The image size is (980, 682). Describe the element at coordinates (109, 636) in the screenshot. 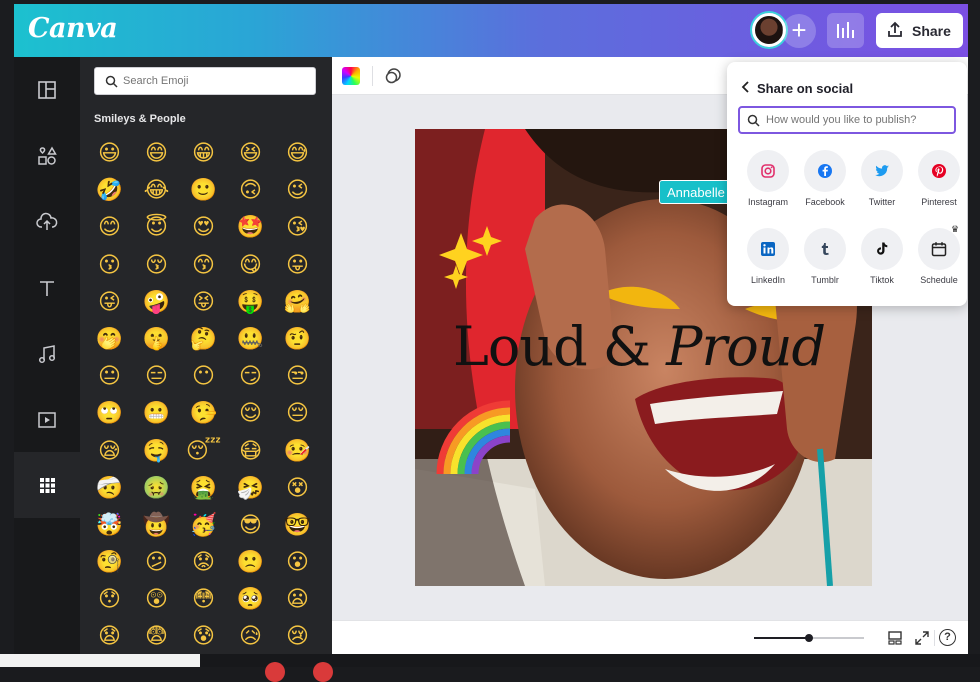

I see `emoji-item: 😧` at that location.